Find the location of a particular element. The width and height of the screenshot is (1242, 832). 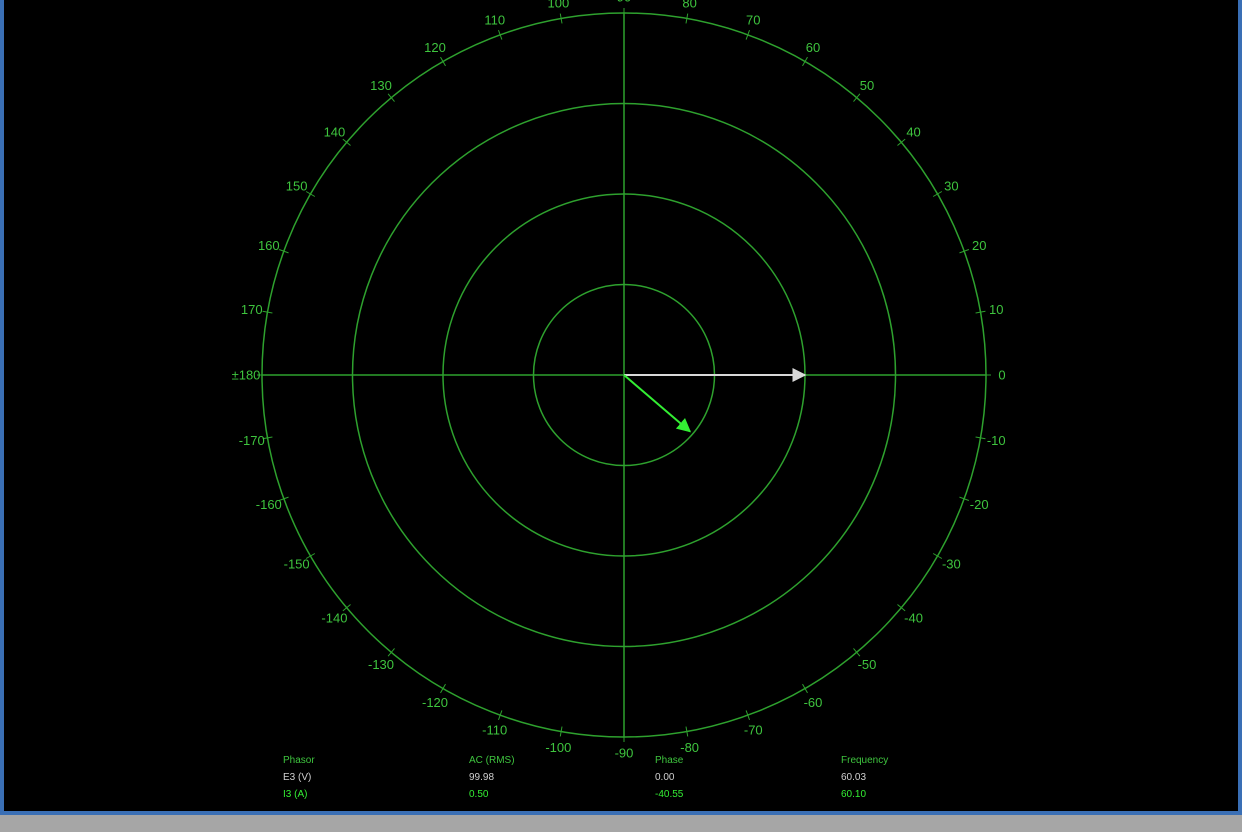

angle-tick-label: 140 is located at coordinates (335, 132).